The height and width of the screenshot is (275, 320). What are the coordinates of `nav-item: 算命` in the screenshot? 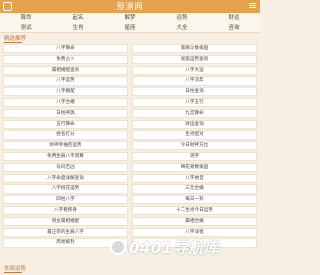 It's located at (26, 18).